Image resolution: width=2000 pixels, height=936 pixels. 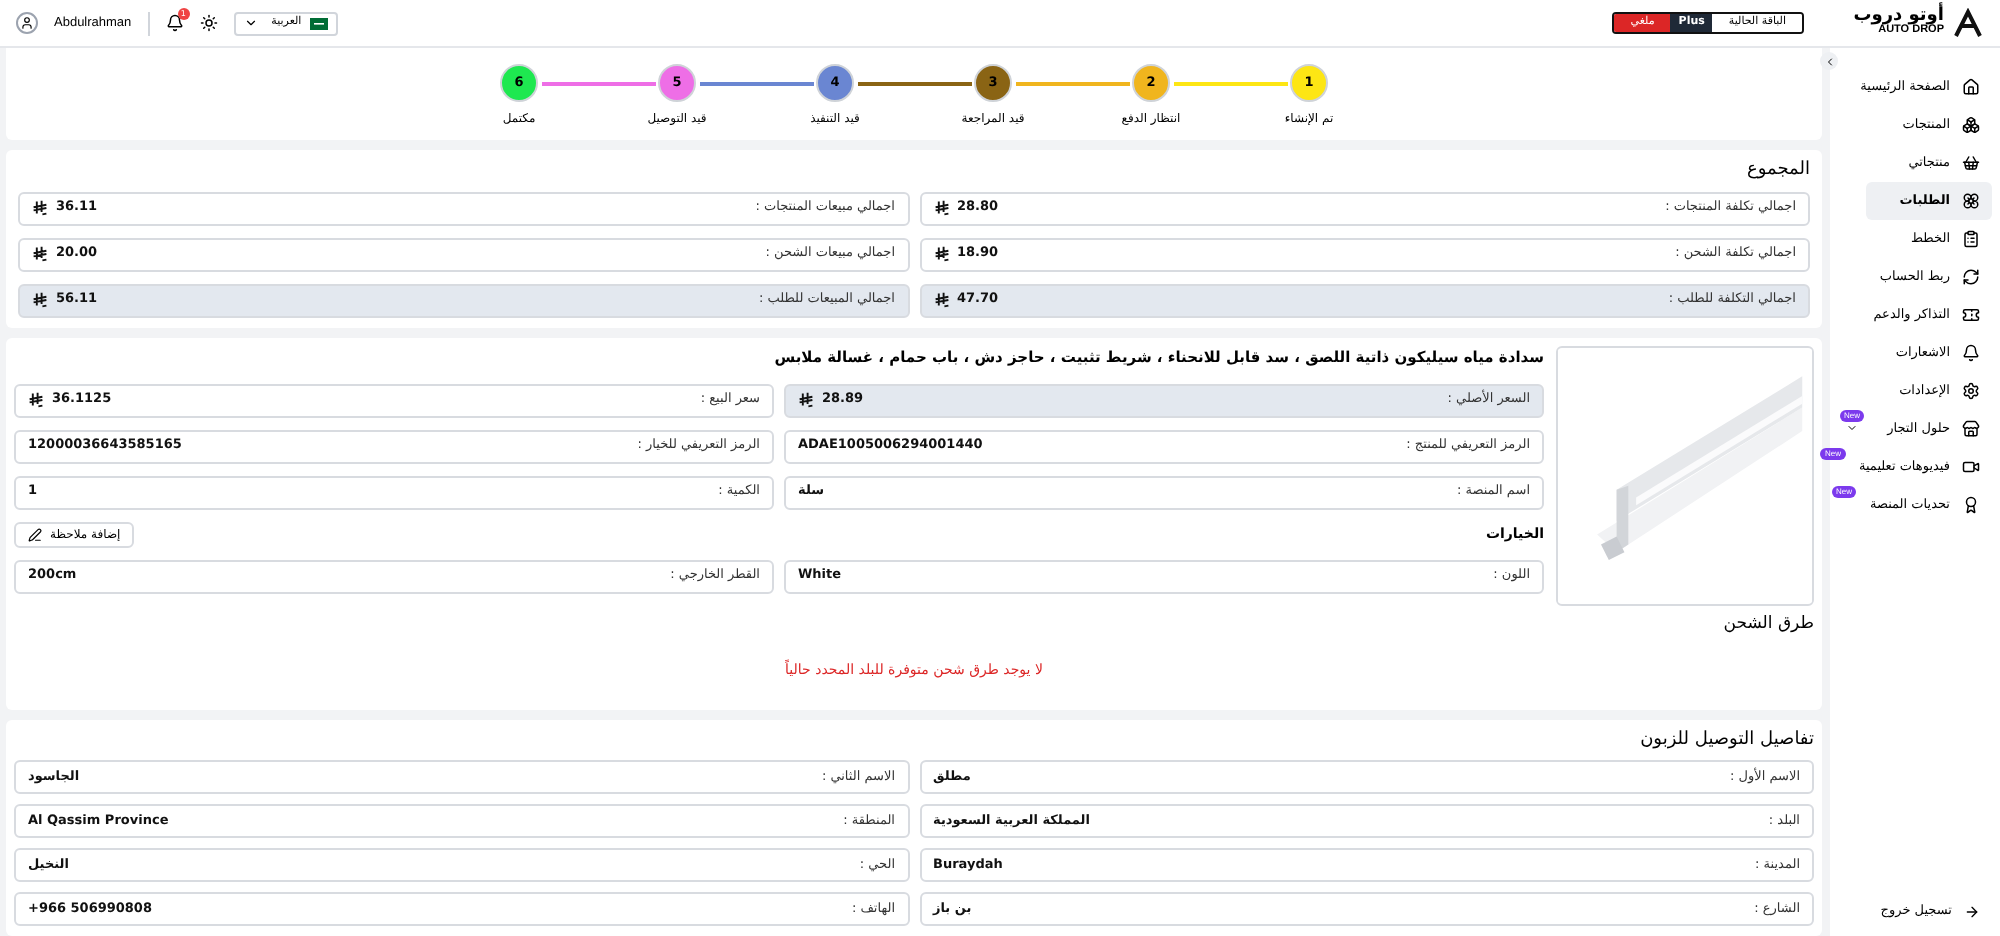 I want to click on video-icon, so click(x=1971, y=467).